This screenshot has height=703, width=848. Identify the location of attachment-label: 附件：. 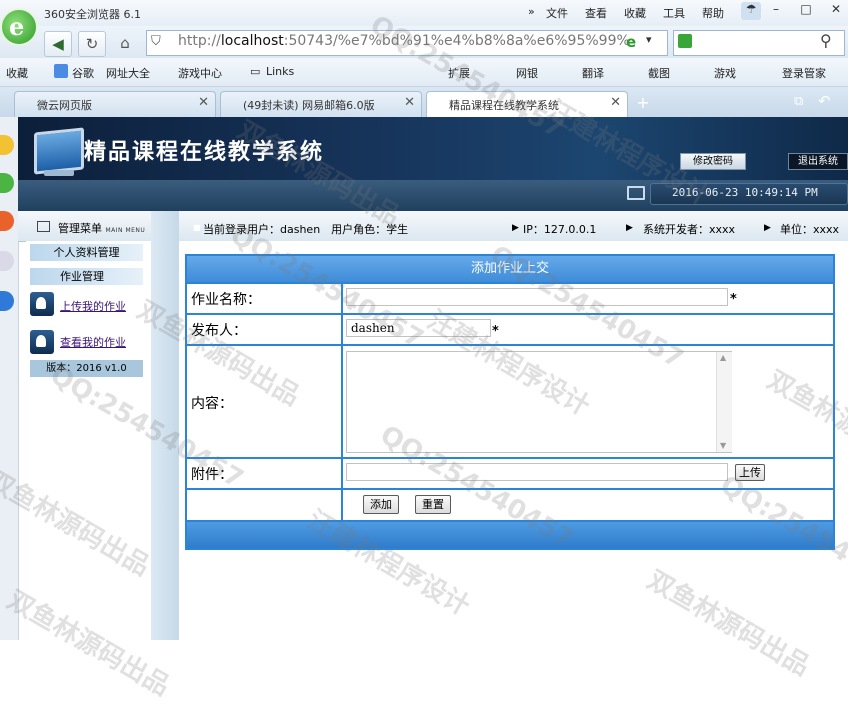
(212, 474).